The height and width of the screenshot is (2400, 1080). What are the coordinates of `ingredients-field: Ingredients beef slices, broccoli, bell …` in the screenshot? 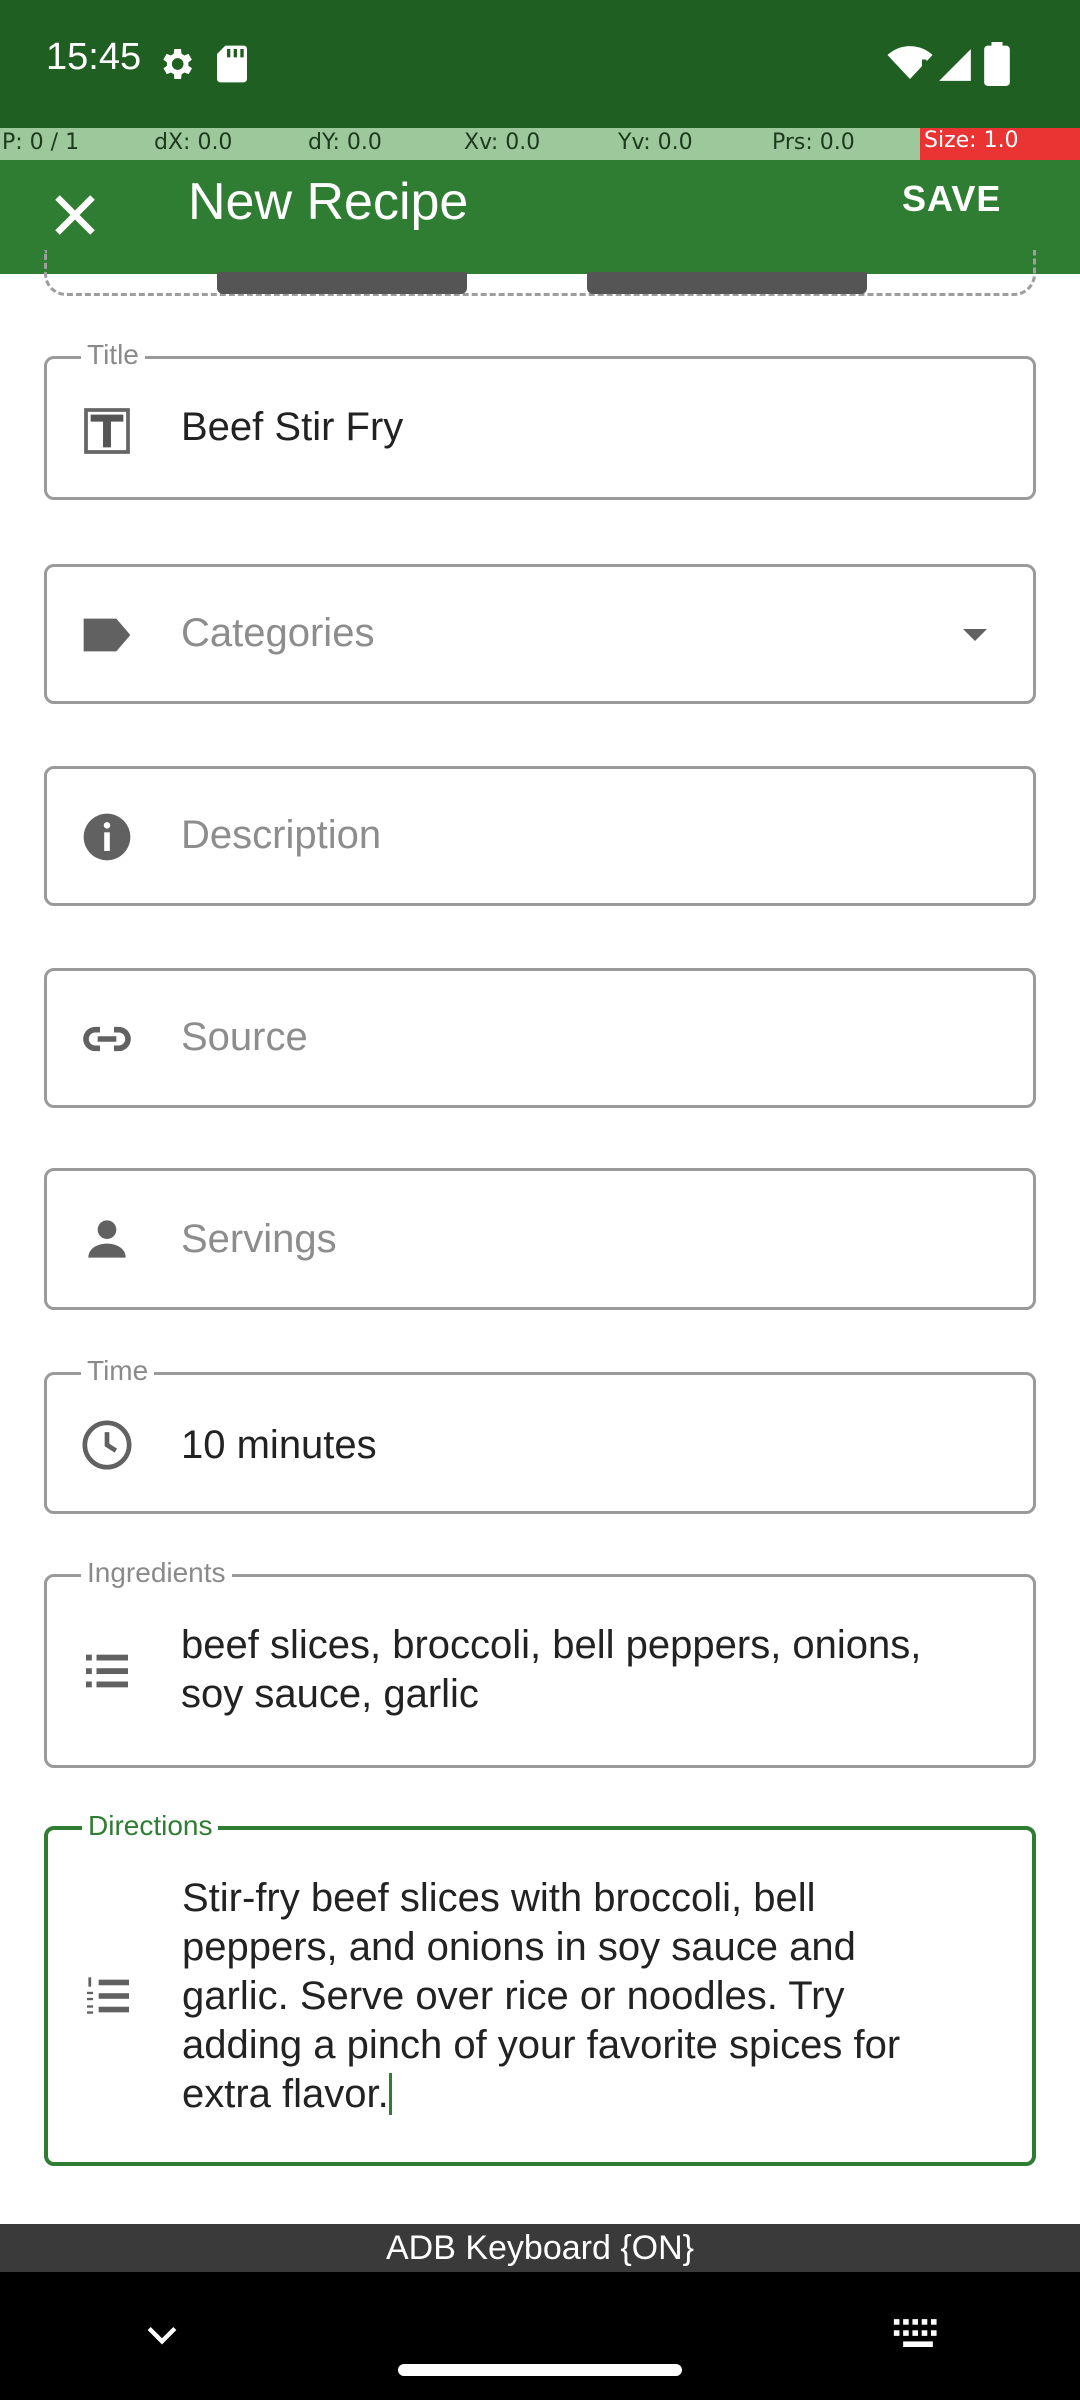 It's located at (540, 1662).